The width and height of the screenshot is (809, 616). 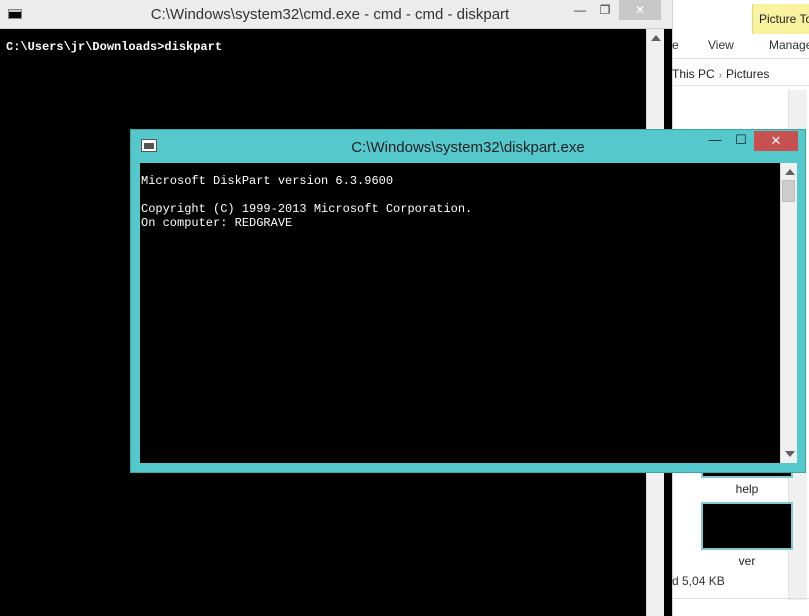 What do you see at coordinates (715, 140) in the screenshot?
I see `diskpart-minimize-button: —` at bounding box center [715, 140].